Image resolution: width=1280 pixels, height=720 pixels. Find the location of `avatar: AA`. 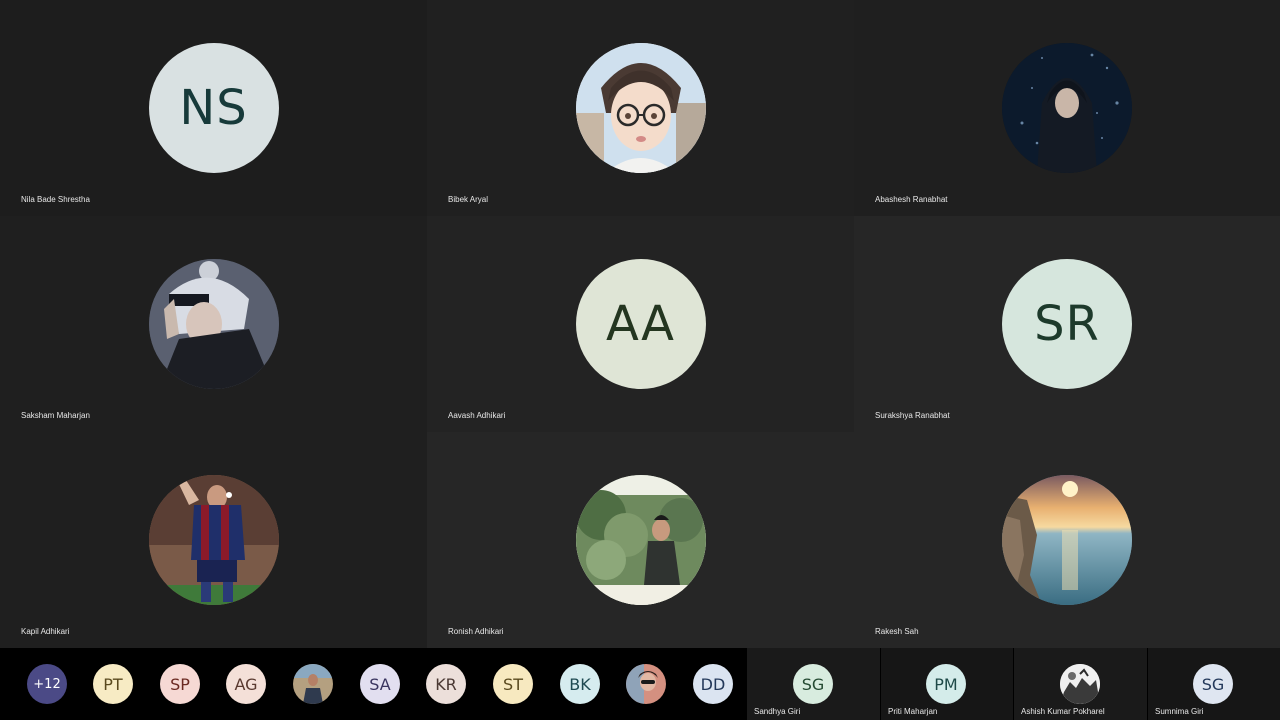

avatar: AA is located at coordinates (640, 324).